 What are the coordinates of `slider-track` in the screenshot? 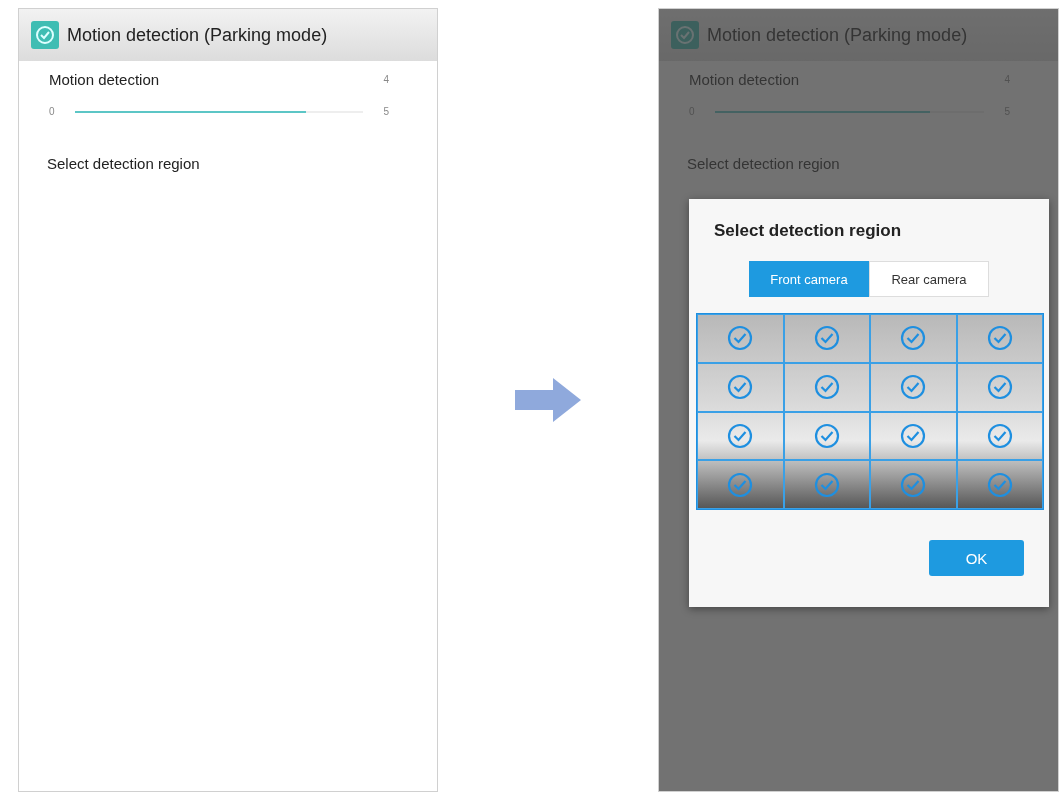 It's located at (219, 111).